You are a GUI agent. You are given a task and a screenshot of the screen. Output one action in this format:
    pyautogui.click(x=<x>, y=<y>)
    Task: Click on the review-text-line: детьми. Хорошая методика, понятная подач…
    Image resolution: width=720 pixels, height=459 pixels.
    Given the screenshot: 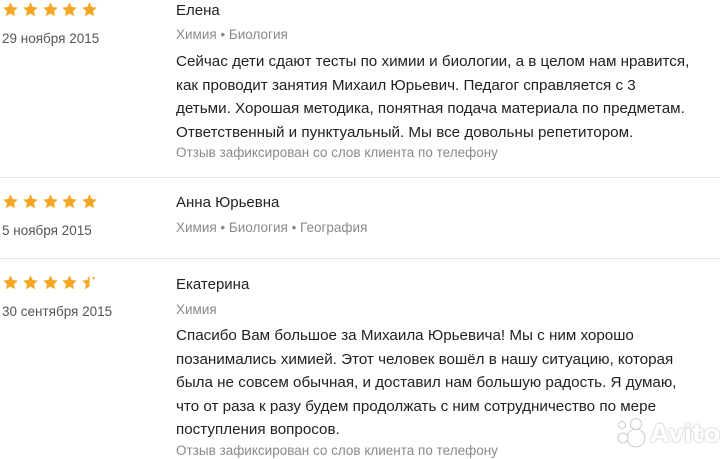 What is the action you would take?
    pyautogui.click(x=430, y=108)
    